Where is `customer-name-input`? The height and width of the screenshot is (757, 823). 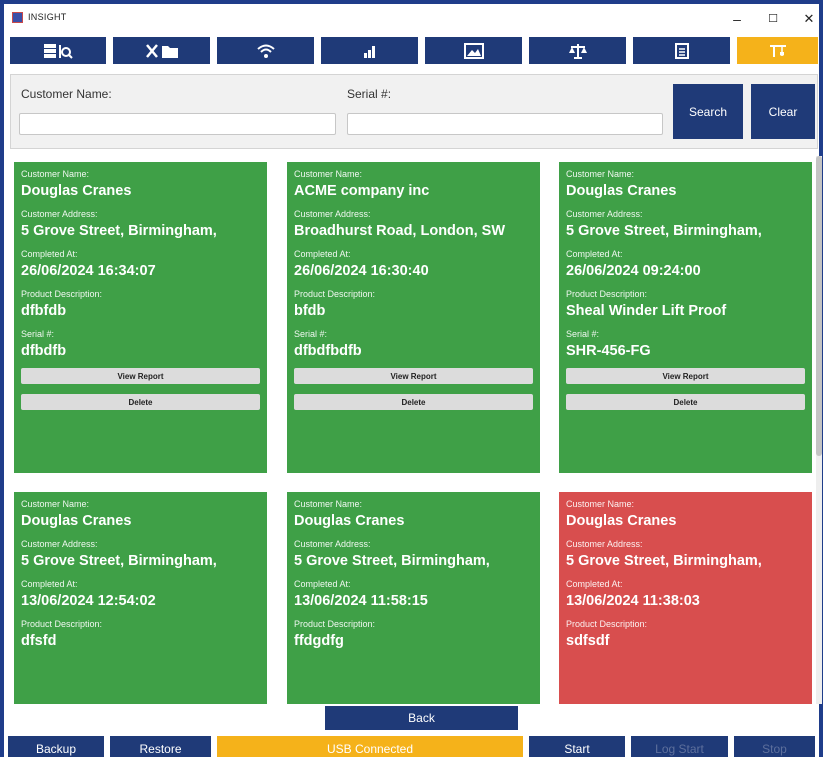
customer-name-input is located at coordinates (177, 124).